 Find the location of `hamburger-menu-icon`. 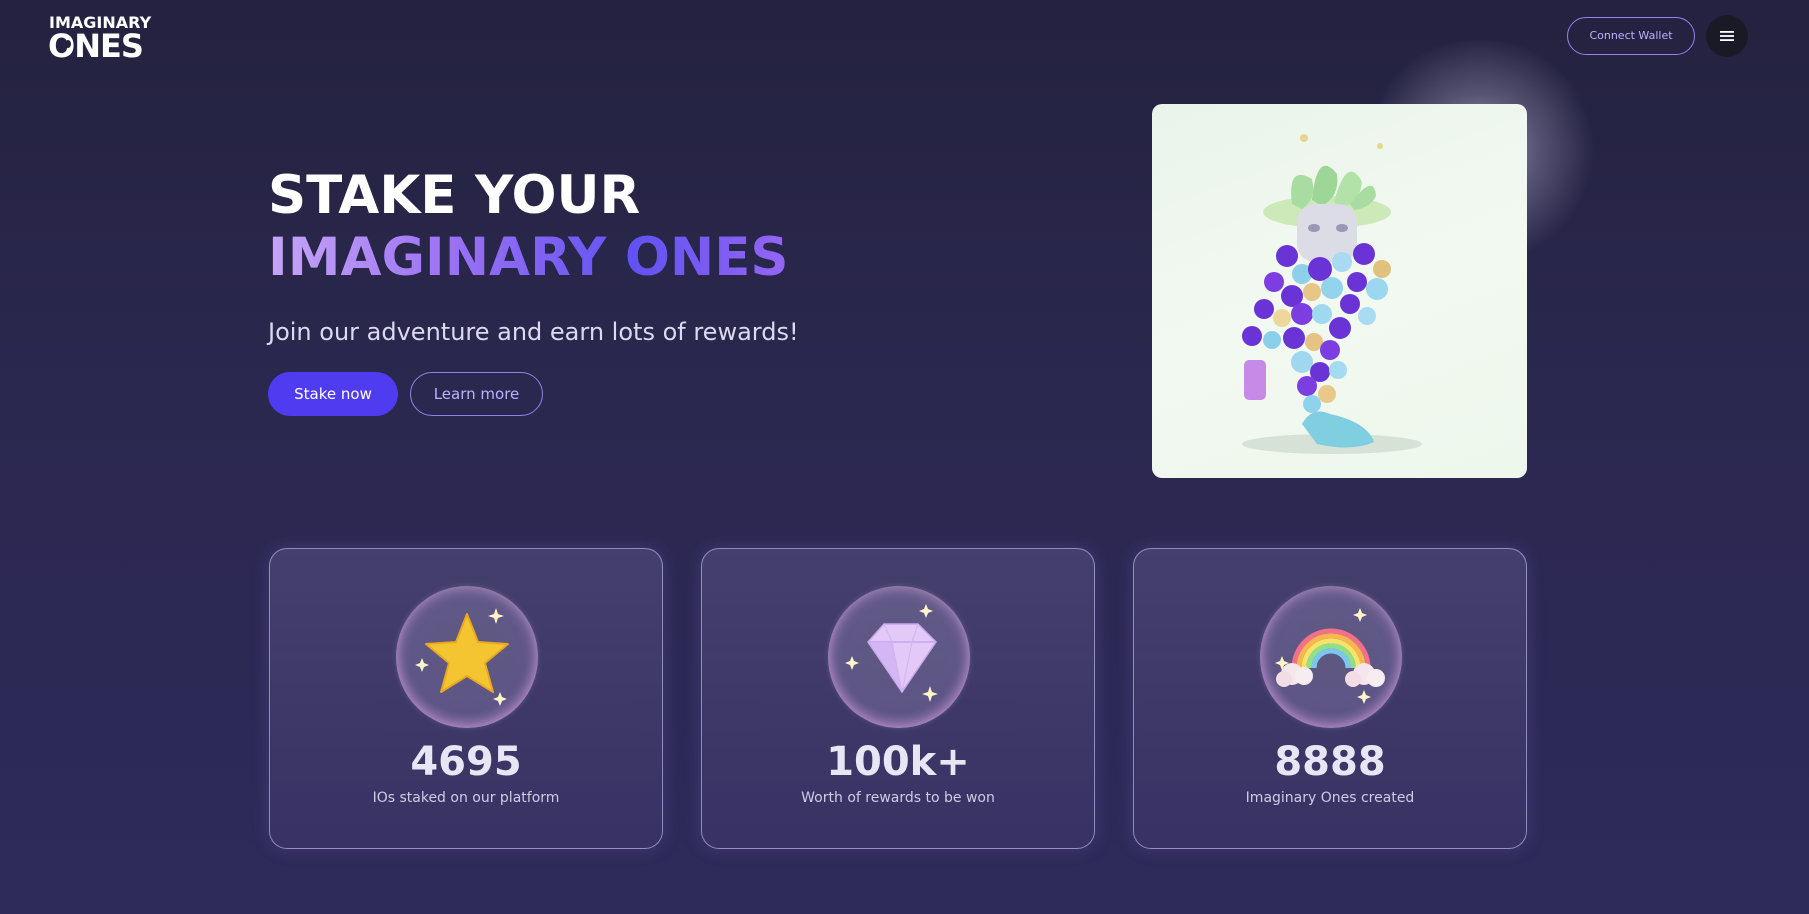

hamburger-menu-icon is located at coordinates (1727, 36).